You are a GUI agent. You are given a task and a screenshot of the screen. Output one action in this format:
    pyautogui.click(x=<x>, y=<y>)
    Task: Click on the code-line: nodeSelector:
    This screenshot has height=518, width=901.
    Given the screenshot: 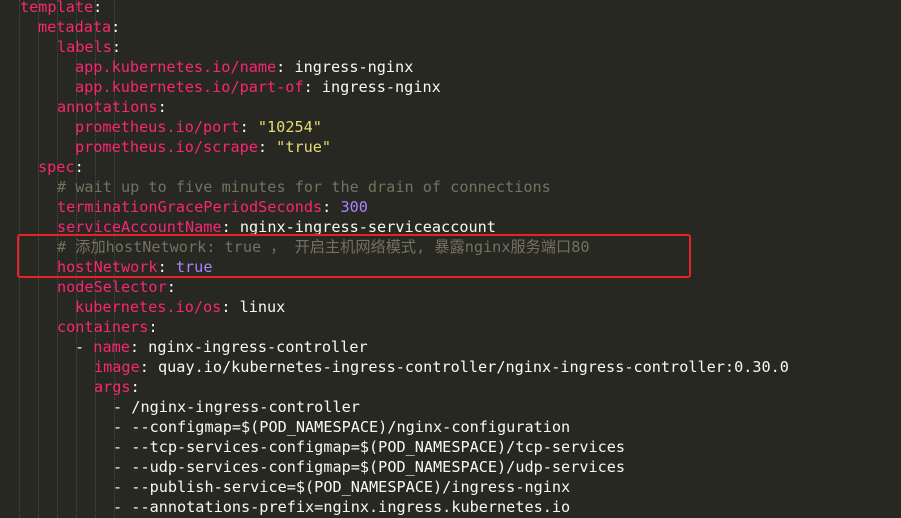 What is the action you would take?
    pyautogui.click(x=116, y=287)
    